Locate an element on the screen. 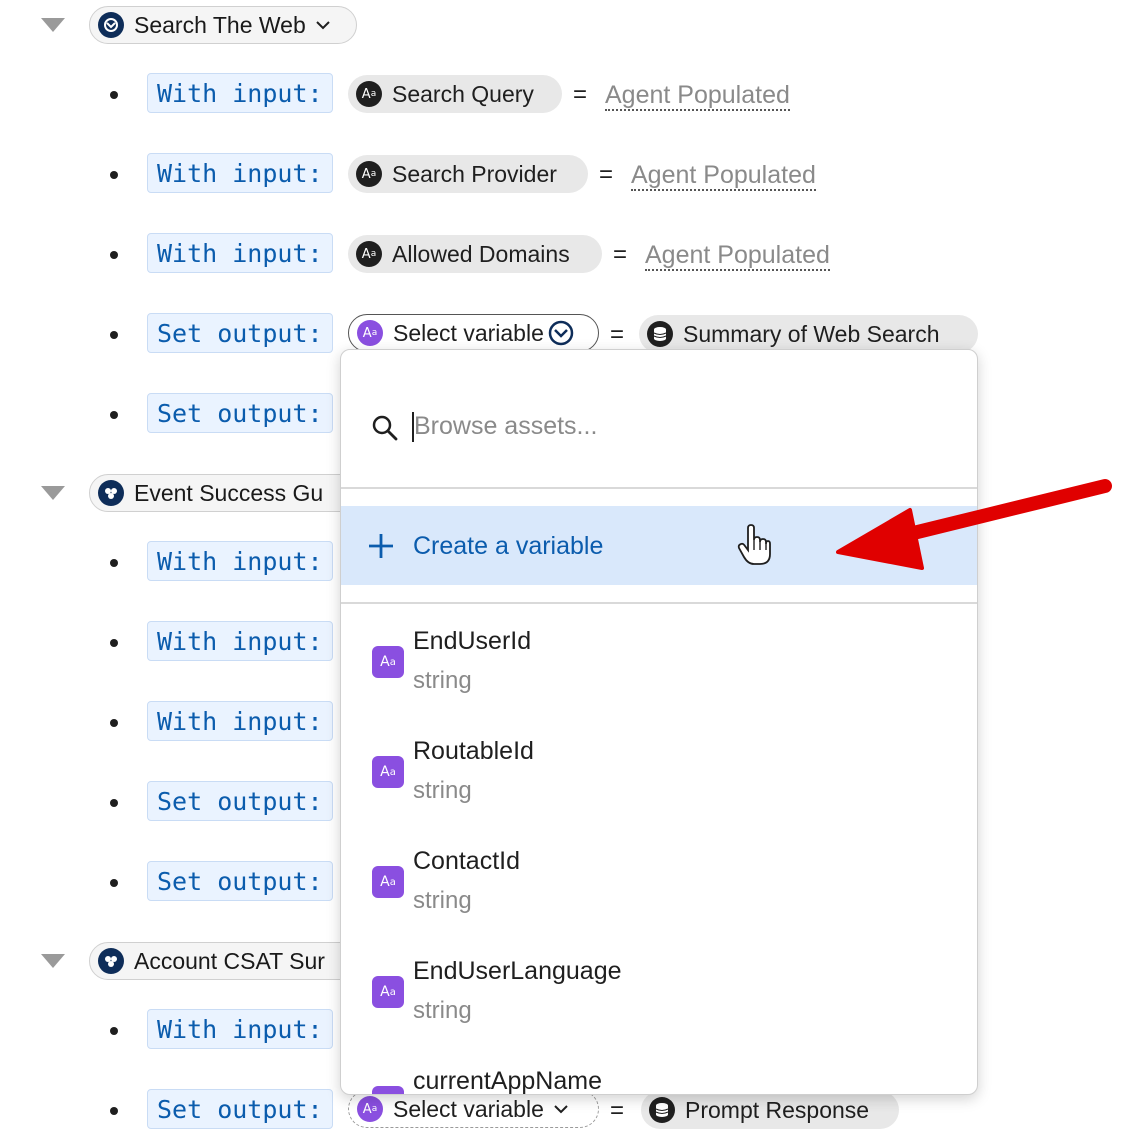 Image resolution: width=1148 pixels, height=1129 pixels. variable-option: Aa RoutableId string is located at coordinates (659, 780).